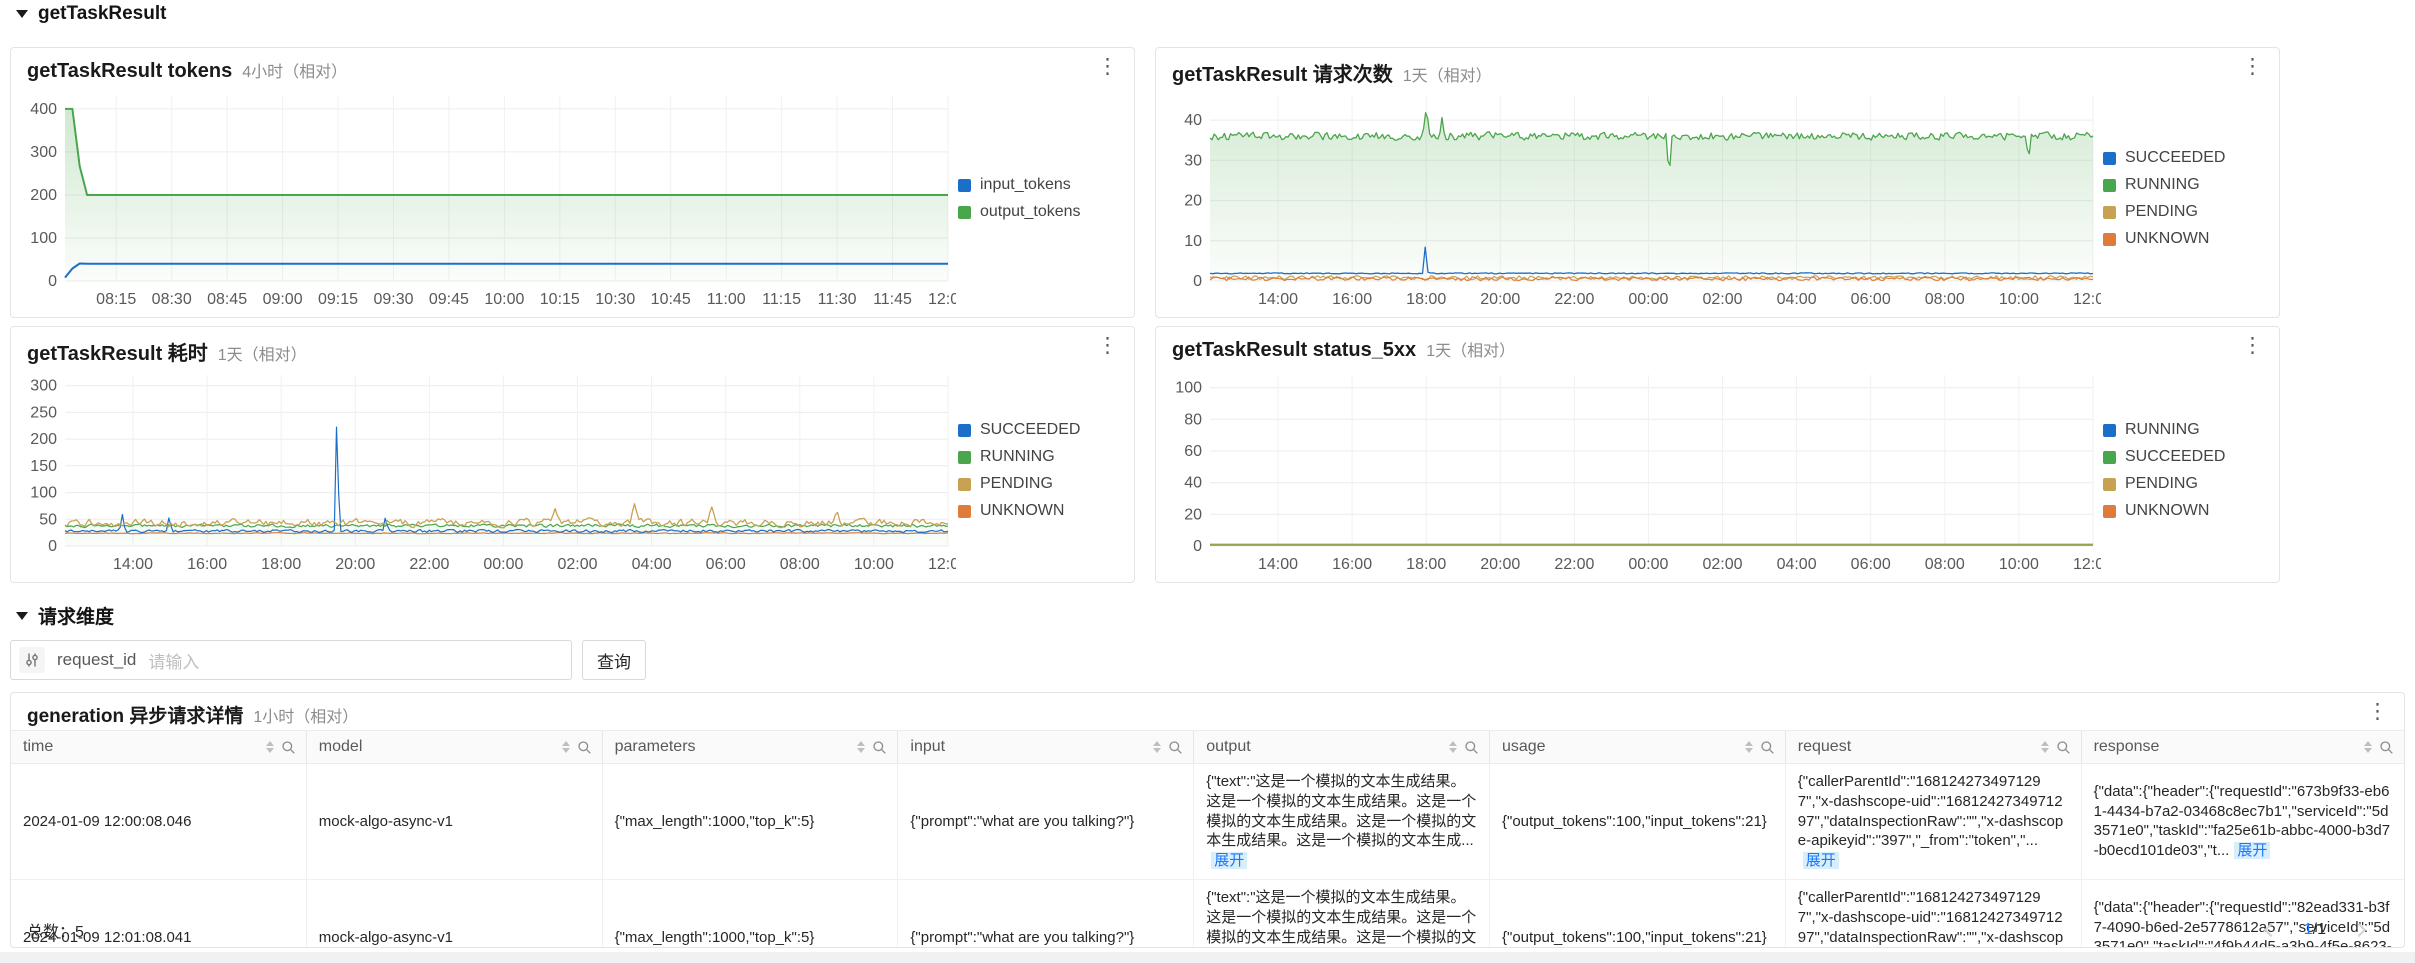 Image resolution: width=2415 pixels, height=963 pixels. I want to click on legend-item-input_tokens: input_tokens, so click(1044, 185).